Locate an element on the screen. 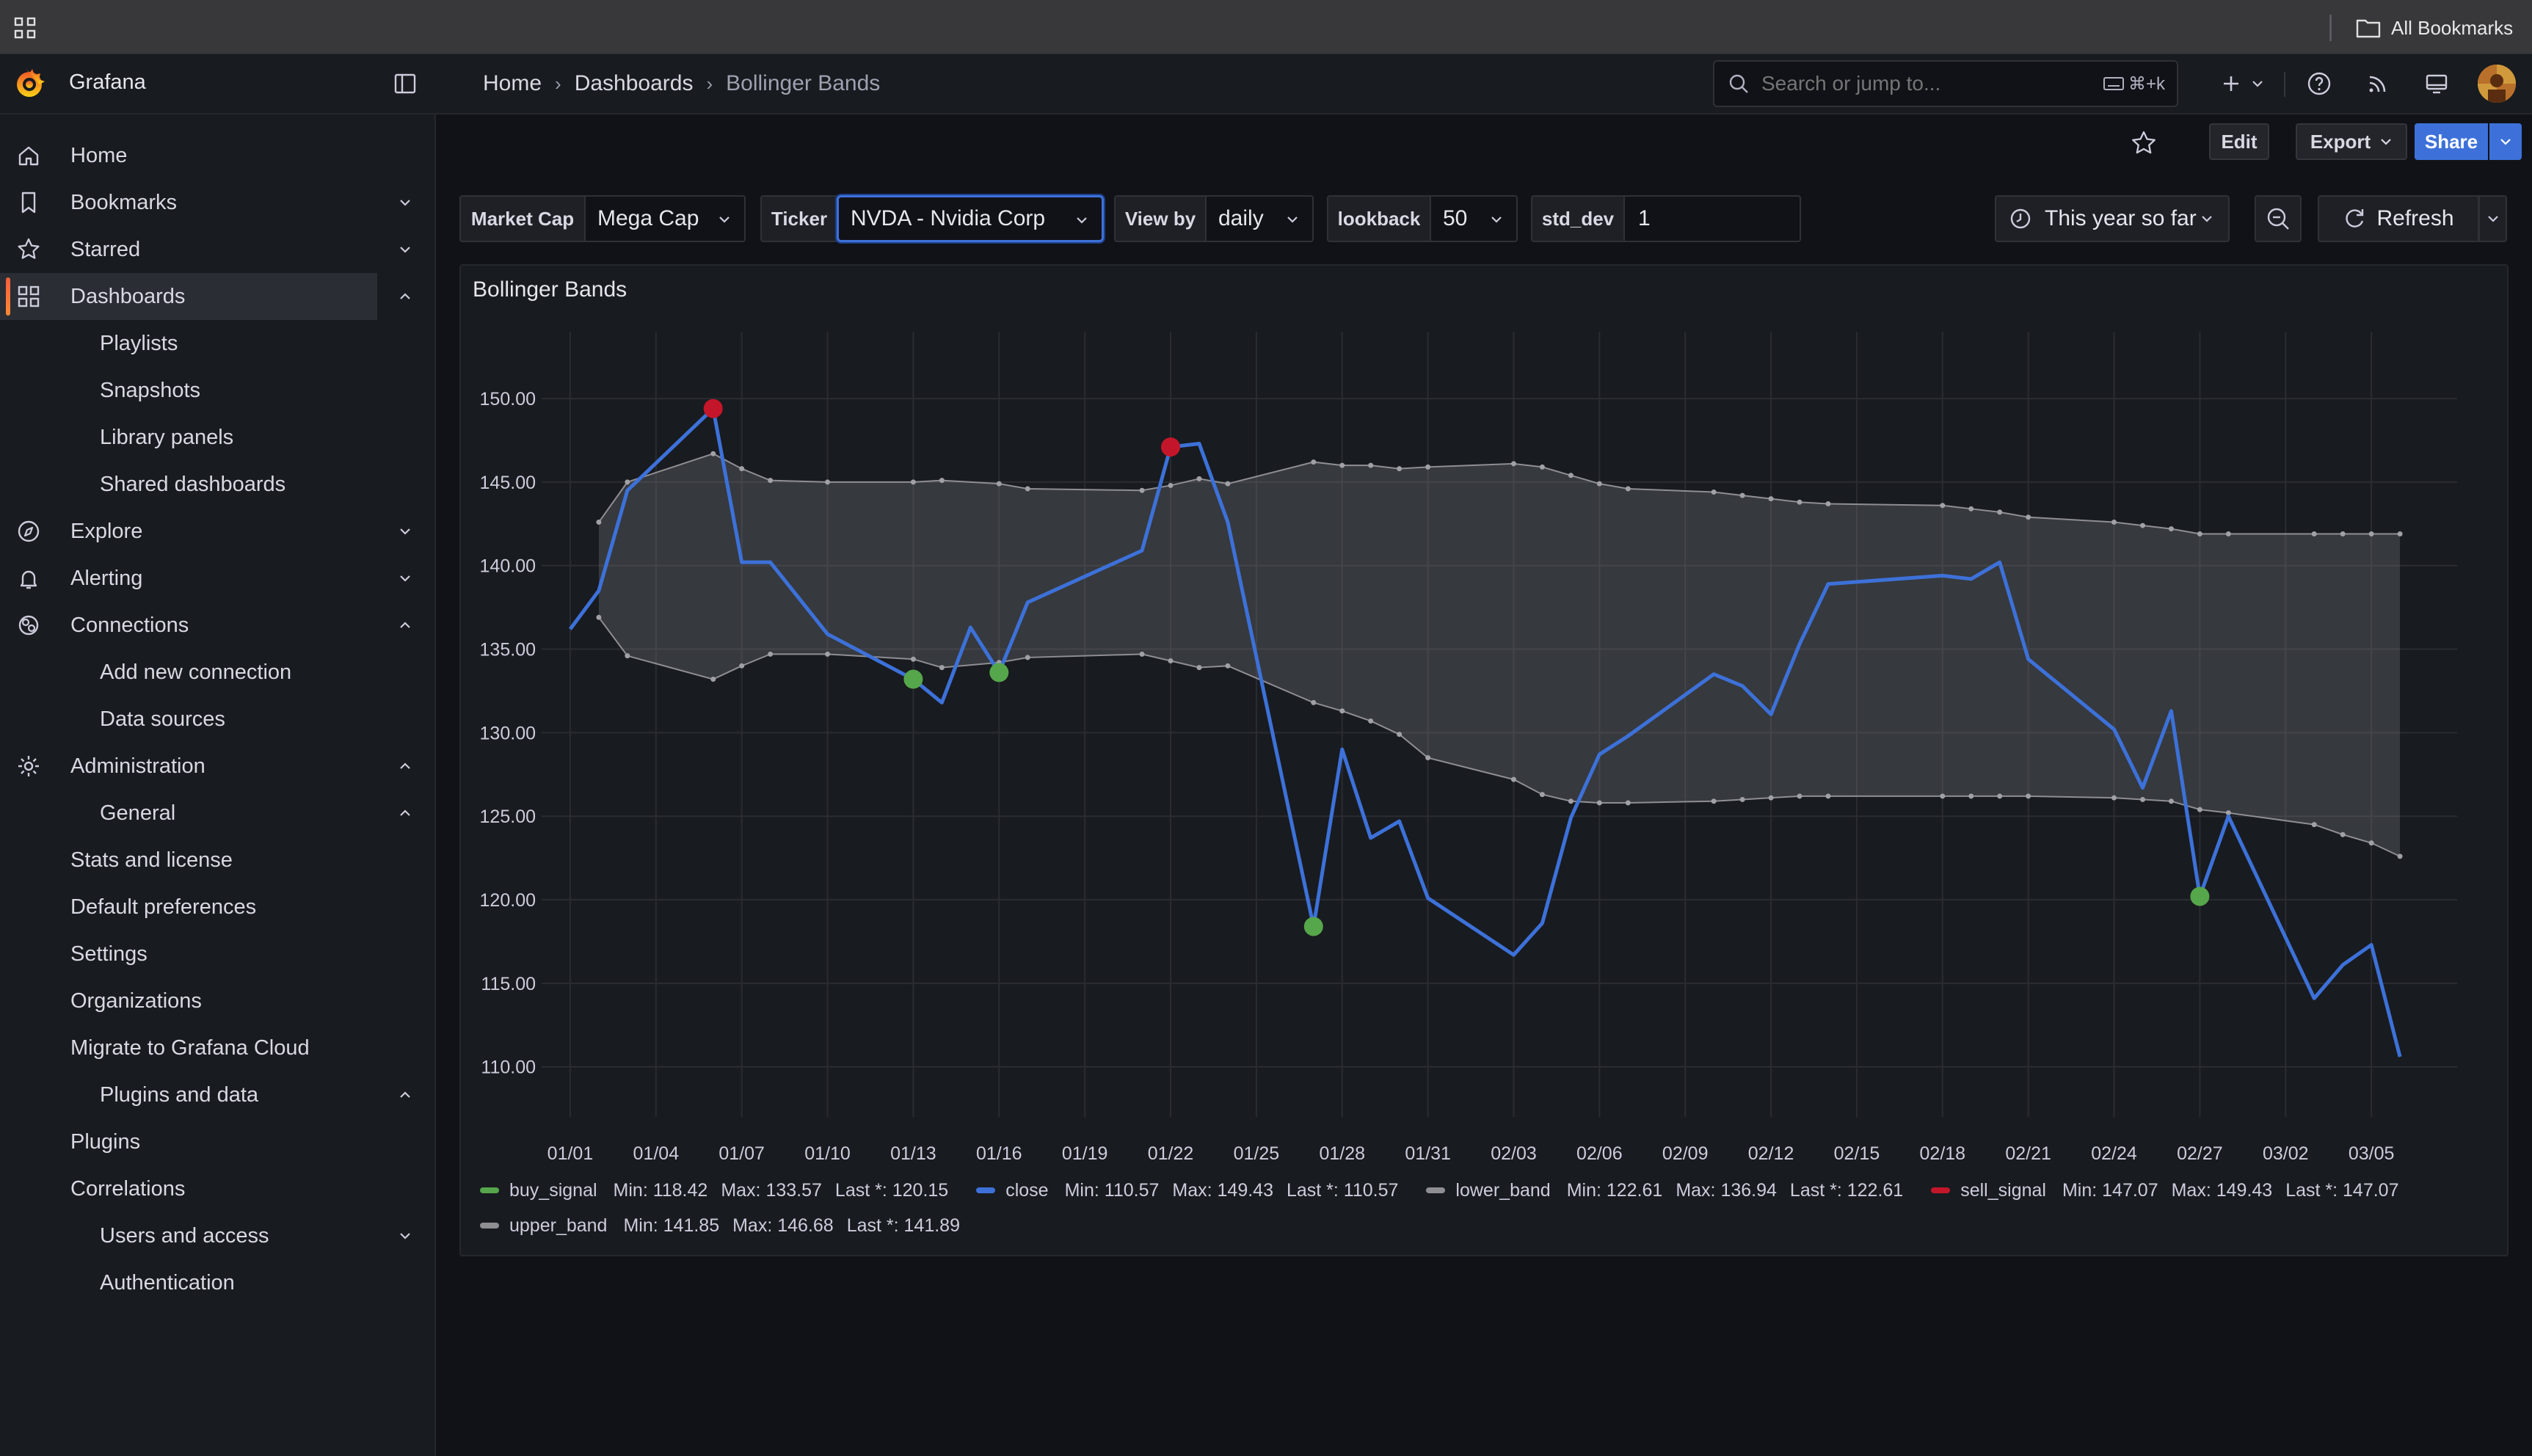  sidebar-item-migrate-to-grafana-cloud: Migrate to Grafana Cloud is located at coordinates (217, 1047).